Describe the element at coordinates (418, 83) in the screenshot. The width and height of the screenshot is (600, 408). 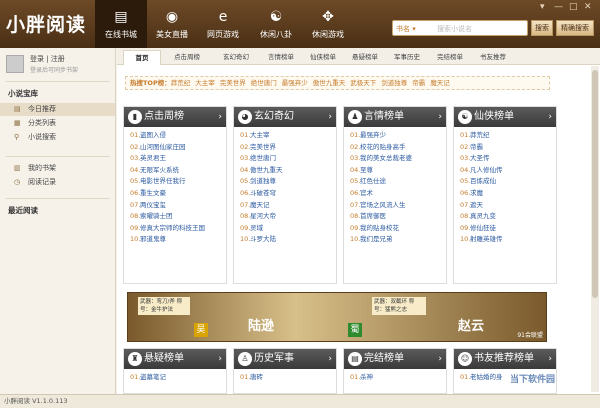
I see `hot-keyword: 帝霸` at that location.